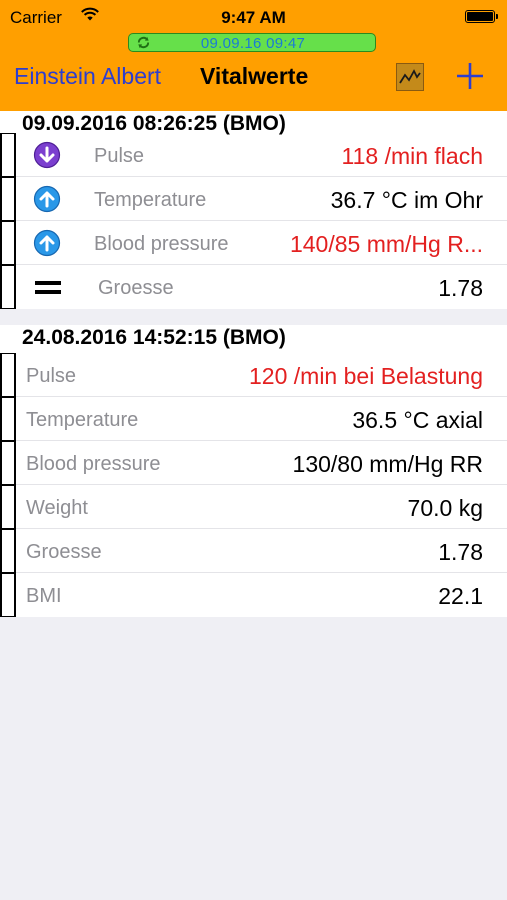 The width and height of the screenshot is (507, 900). Describe the element at coordinates (481, 16) in the screenshot. I see `battery-icon` at that location.